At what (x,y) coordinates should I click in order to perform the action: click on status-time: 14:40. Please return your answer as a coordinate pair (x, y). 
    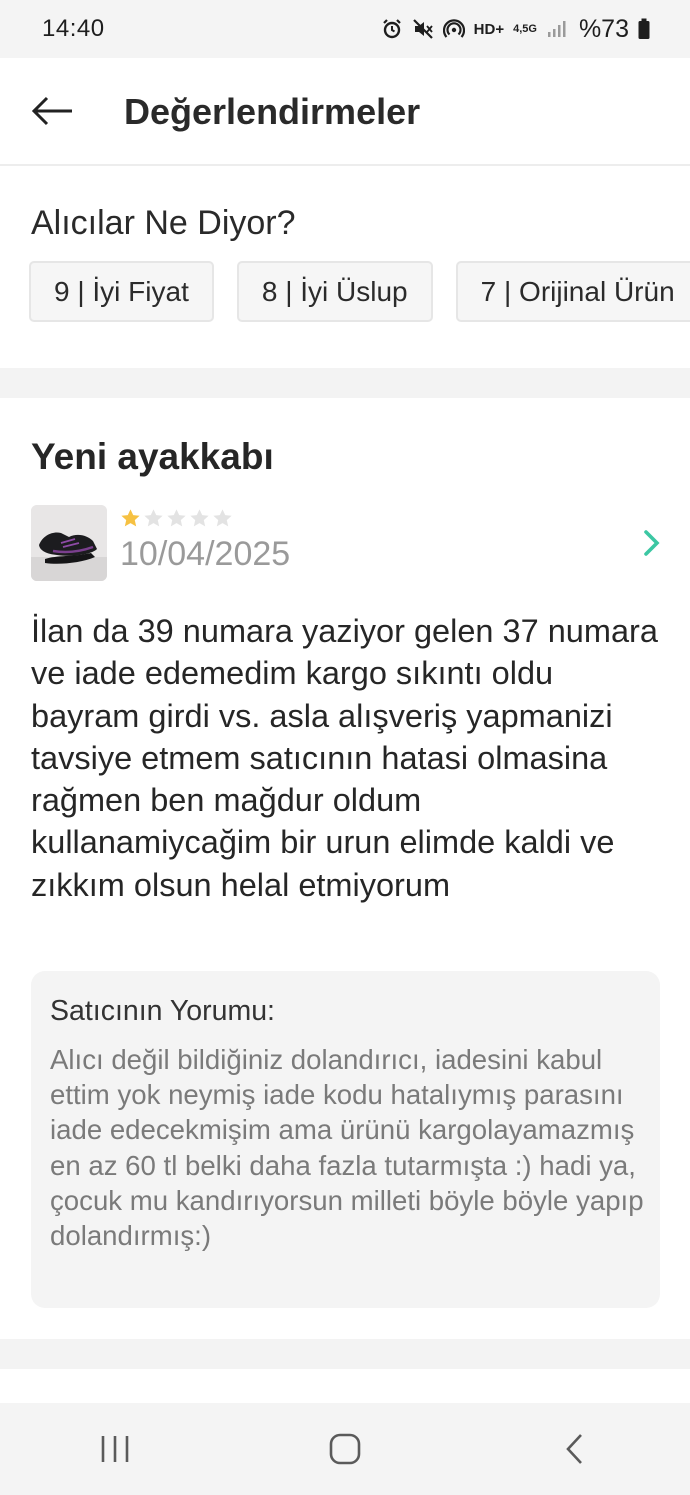
    Looking at the image, I should click on (73, 28).